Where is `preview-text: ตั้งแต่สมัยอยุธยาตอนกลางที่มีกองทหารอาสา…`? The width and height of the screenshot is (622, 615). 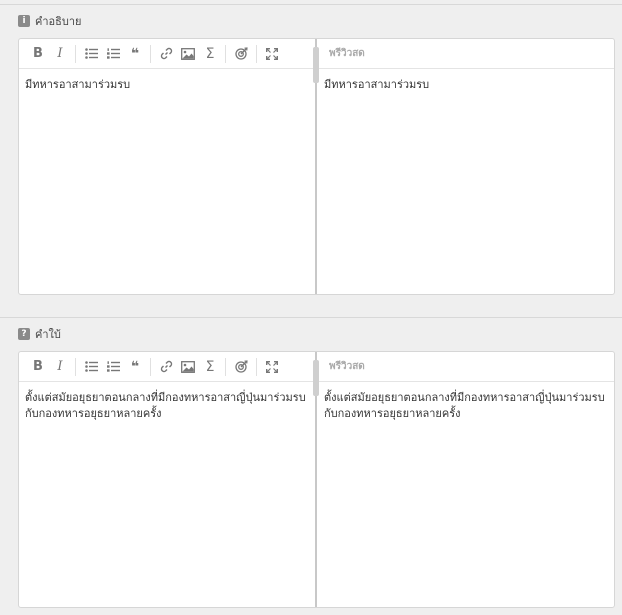
preview-text: ตั้งแต่สมัยอยุธยาตอนกลางที่มีกองทหารอาสา… is located at coordinates (464, 405).